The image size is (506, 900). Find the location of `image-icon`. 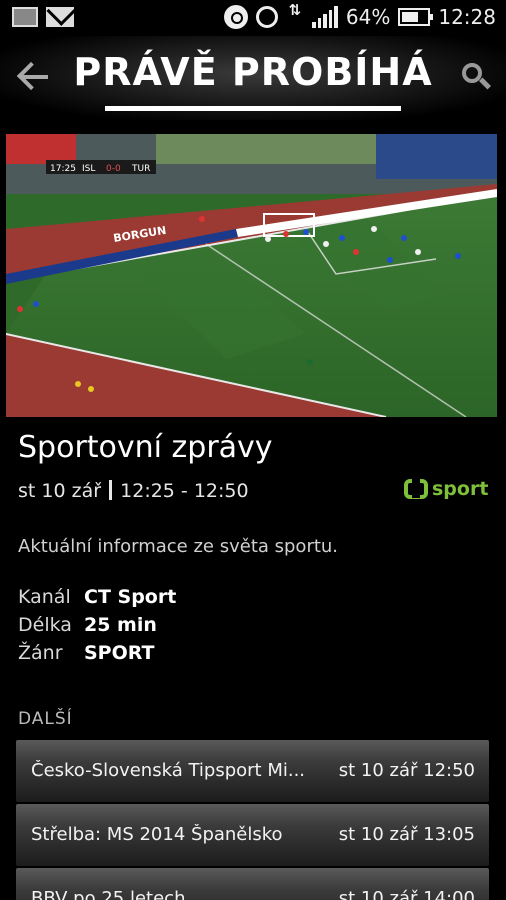

image-icon is located at coordinates (25, 17).